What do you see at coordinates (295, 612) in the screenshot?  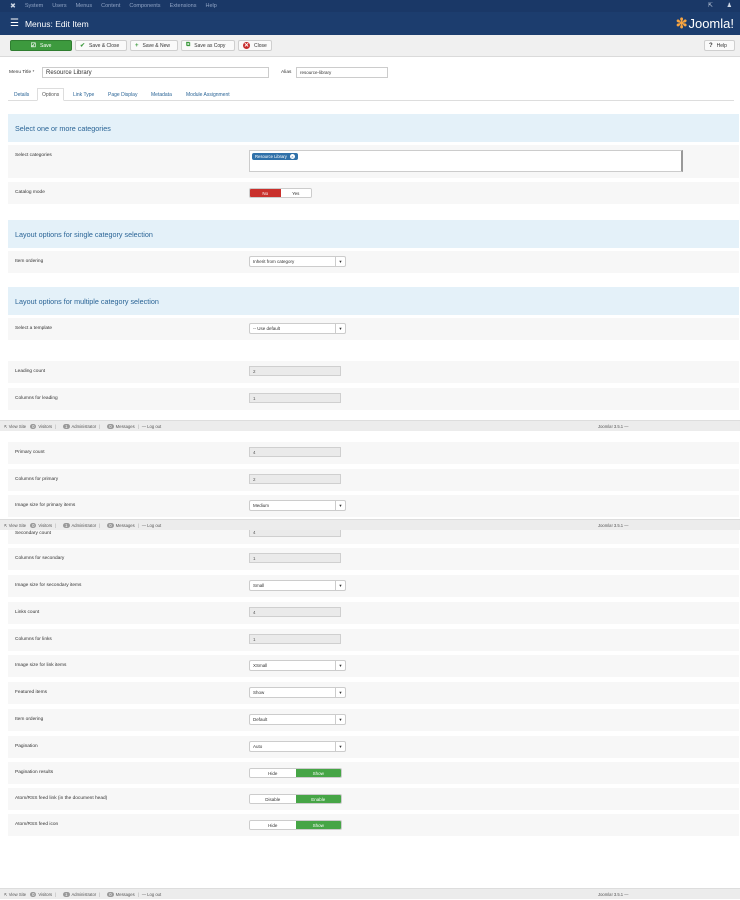 I see `links-count-input: 4` at bounding box center [295, 612].